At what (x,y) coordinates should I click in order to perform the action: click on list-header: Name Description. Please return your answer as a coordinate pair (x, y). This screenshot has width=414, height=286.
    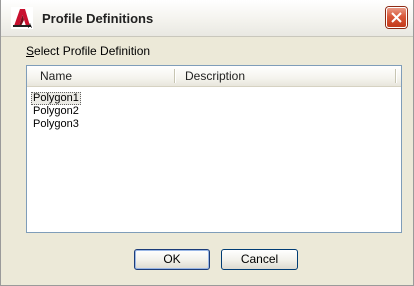
    Looking at the image, I should click on (214, 76).